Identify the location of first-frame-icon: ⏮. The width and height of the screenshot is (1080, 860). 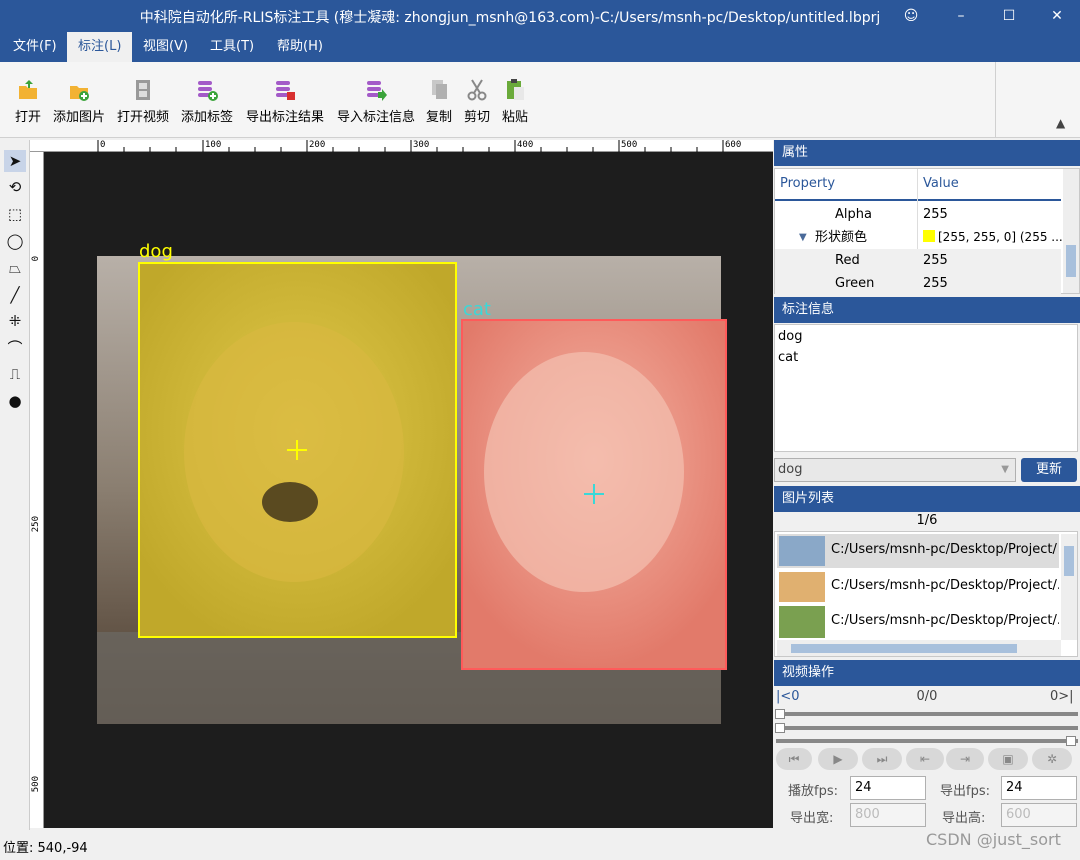
(794, 759).